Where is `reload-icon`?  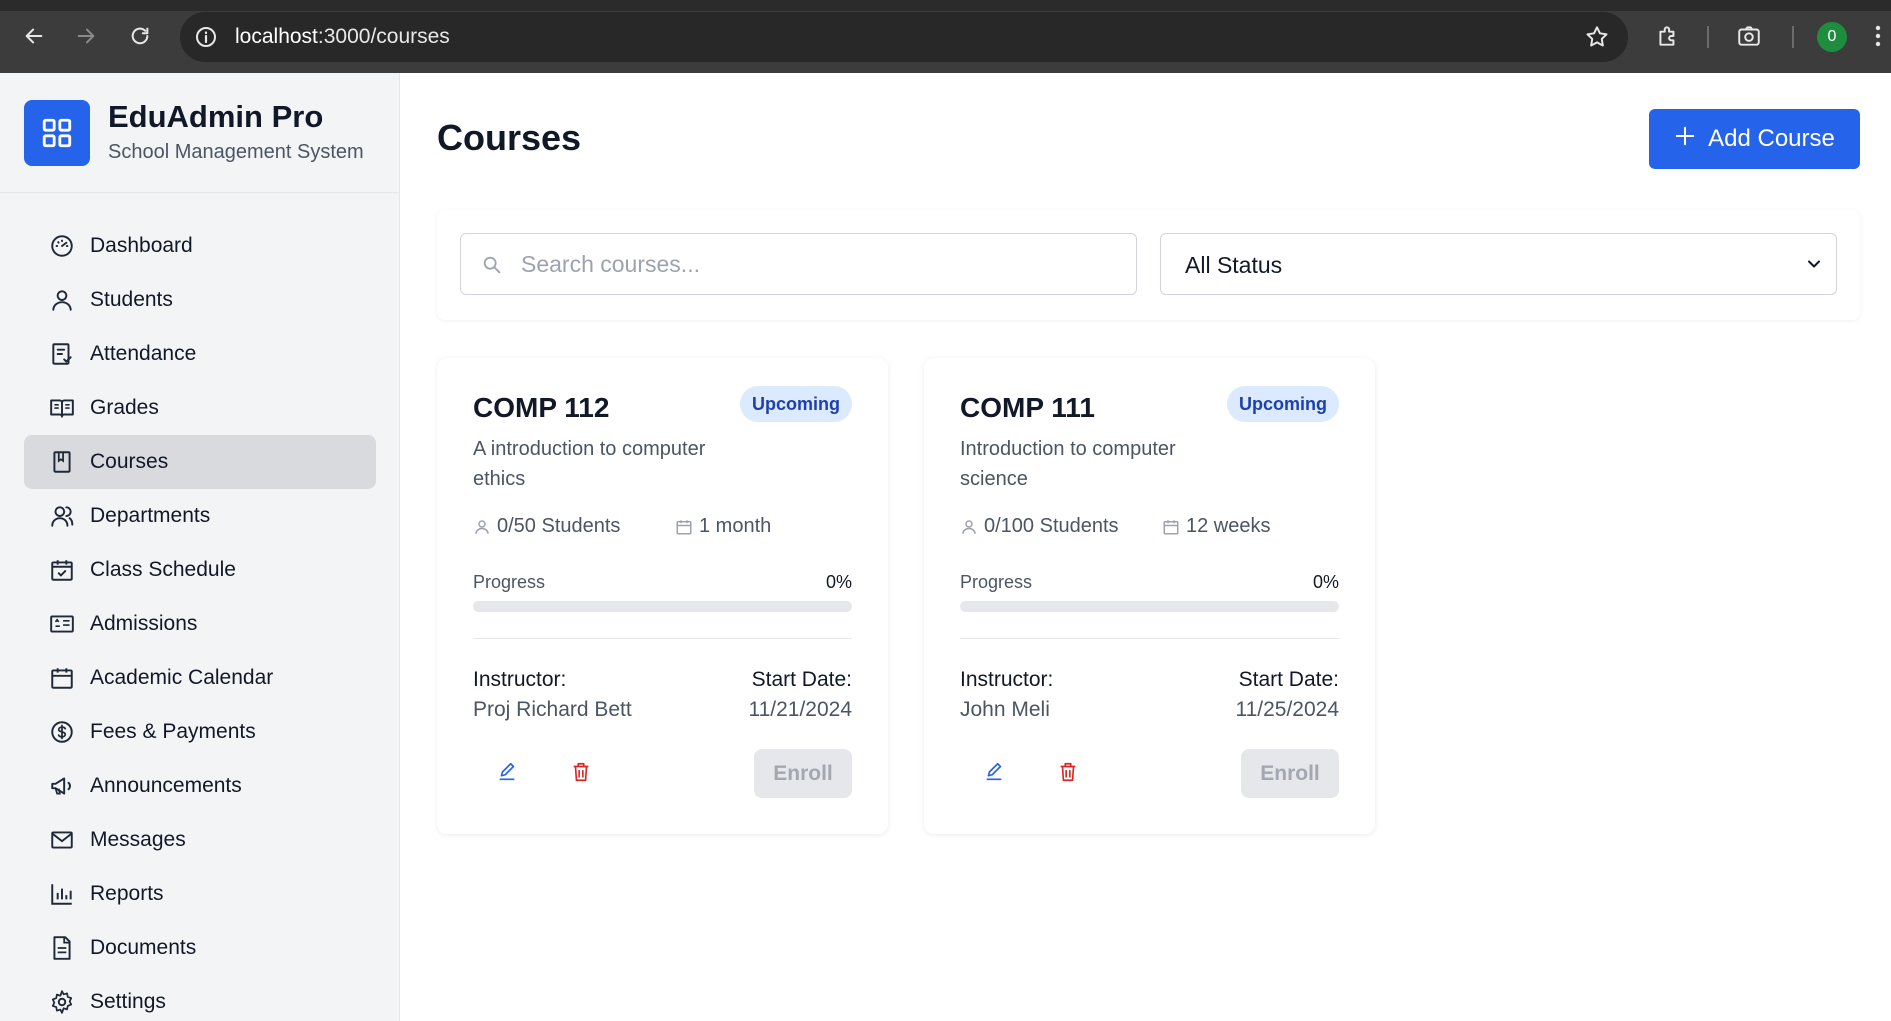
reload-icon is located at coordinates (140, 36).